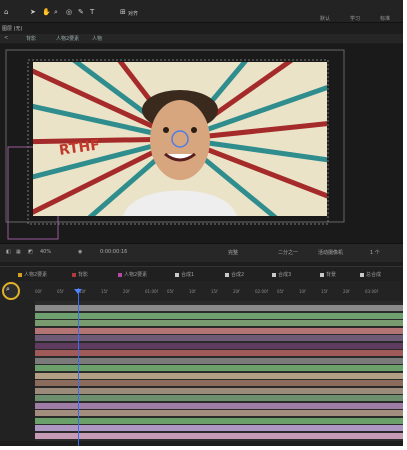 The image size is (407, 450). I want to click on select-tool-icon: ➤, so click(33, 12).